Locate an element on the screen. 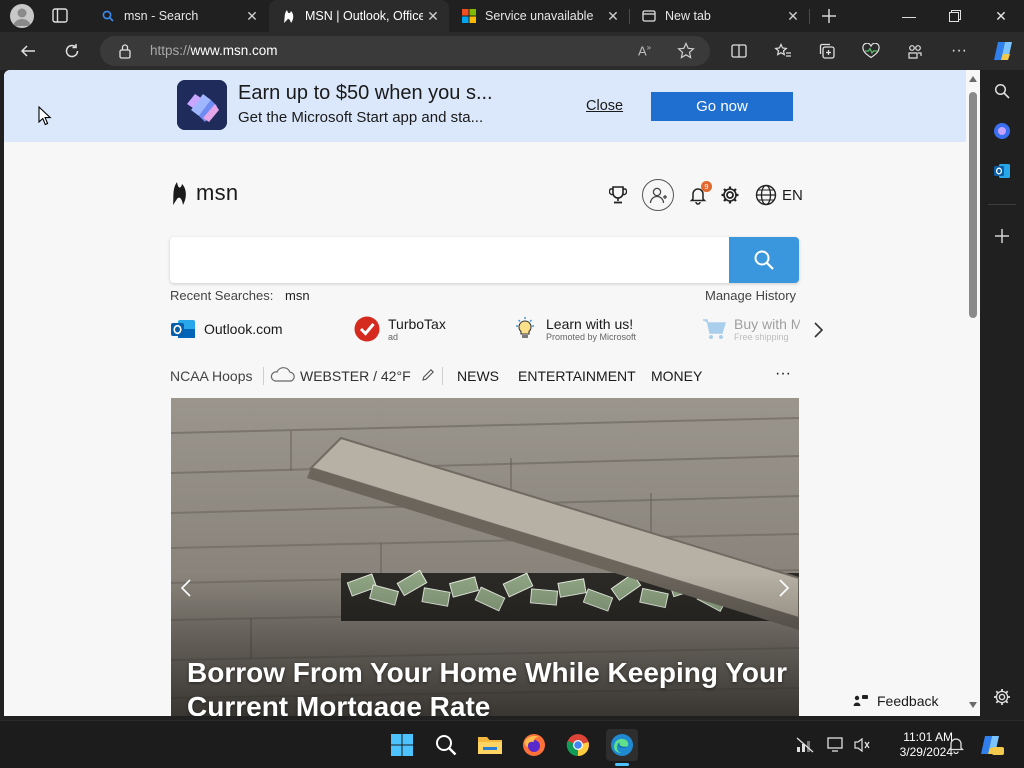 This screenshot has height=768, width=1024. sidebar-copilot-button is located at coordinates (1002, 131).